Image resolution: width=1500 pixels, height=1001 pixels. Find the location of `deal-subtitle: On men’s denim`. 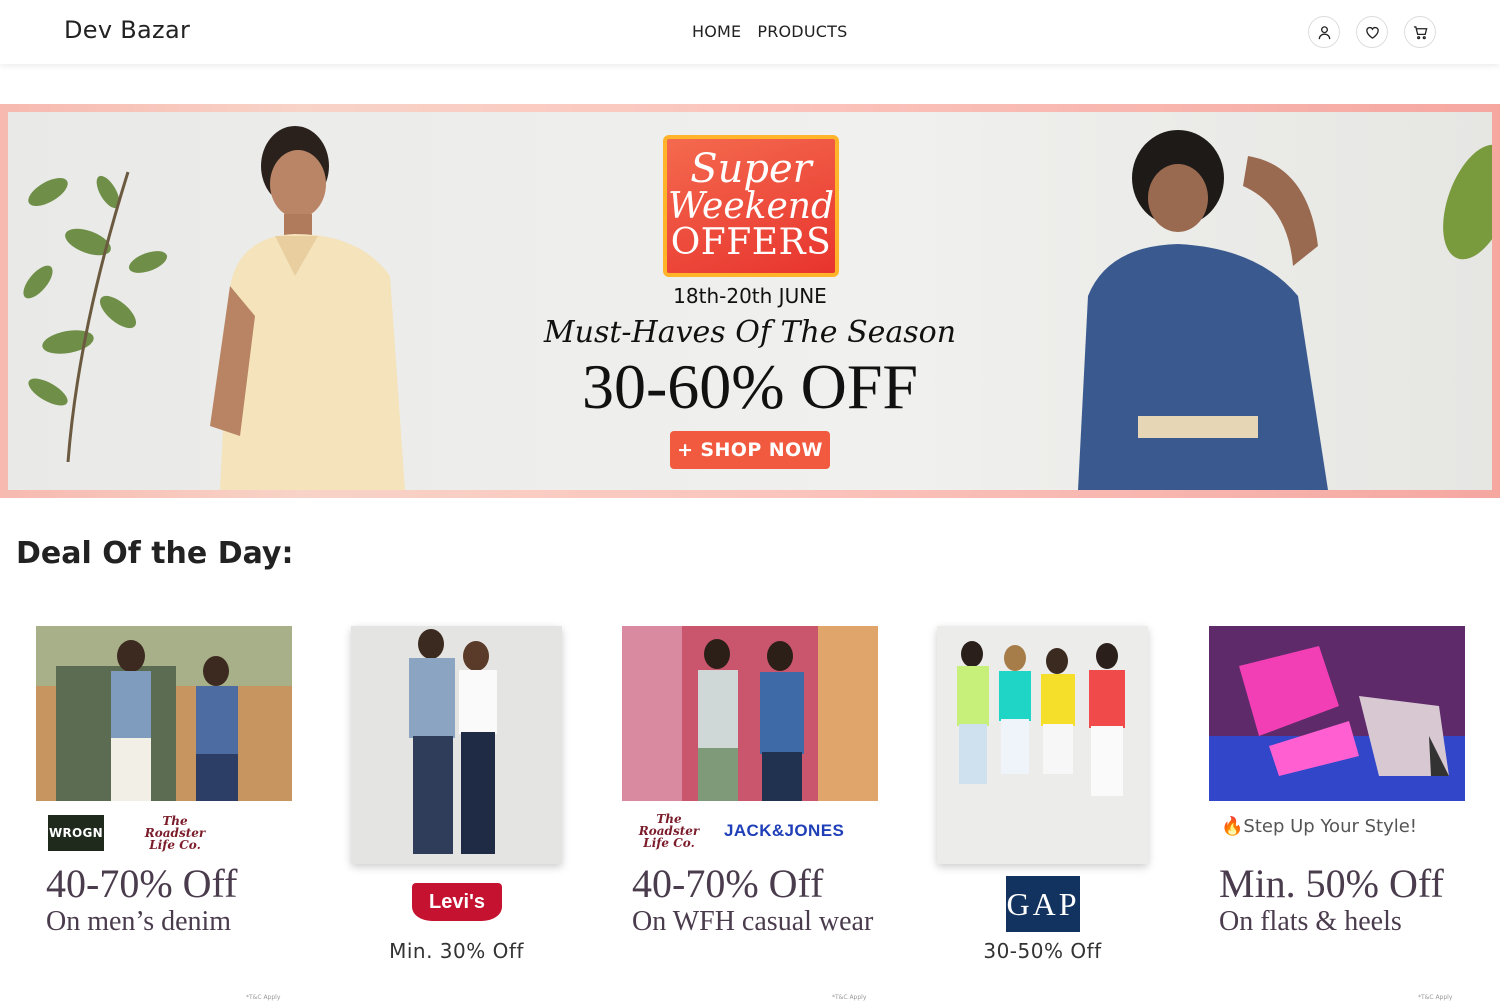

deal-subtitle: On men’s denim is located at coordinates (139, 921).